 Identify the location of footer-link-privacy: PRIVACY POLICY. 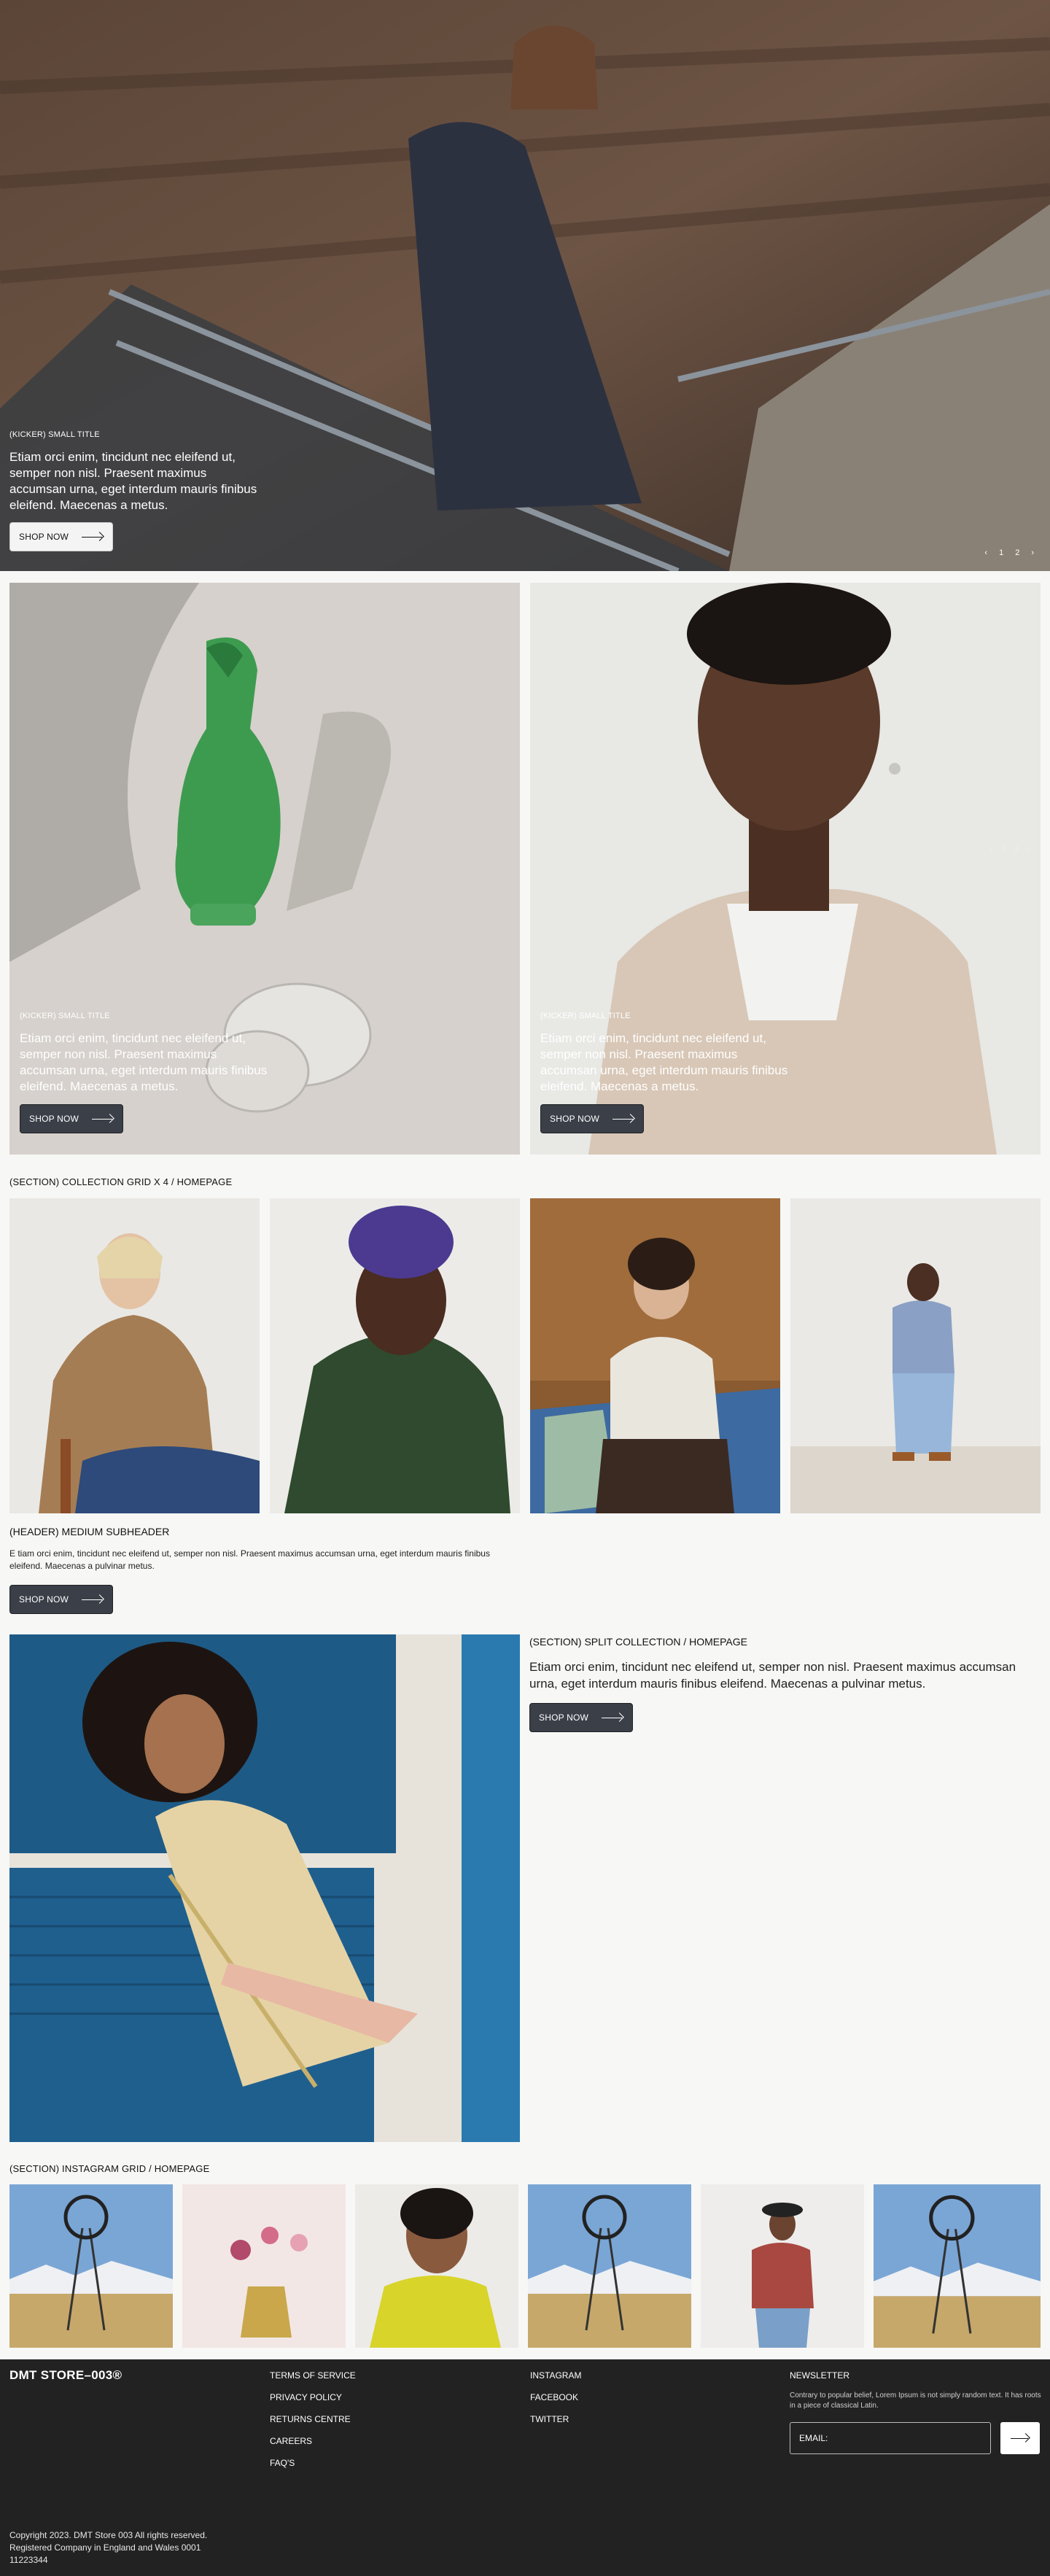
(313, 2397).